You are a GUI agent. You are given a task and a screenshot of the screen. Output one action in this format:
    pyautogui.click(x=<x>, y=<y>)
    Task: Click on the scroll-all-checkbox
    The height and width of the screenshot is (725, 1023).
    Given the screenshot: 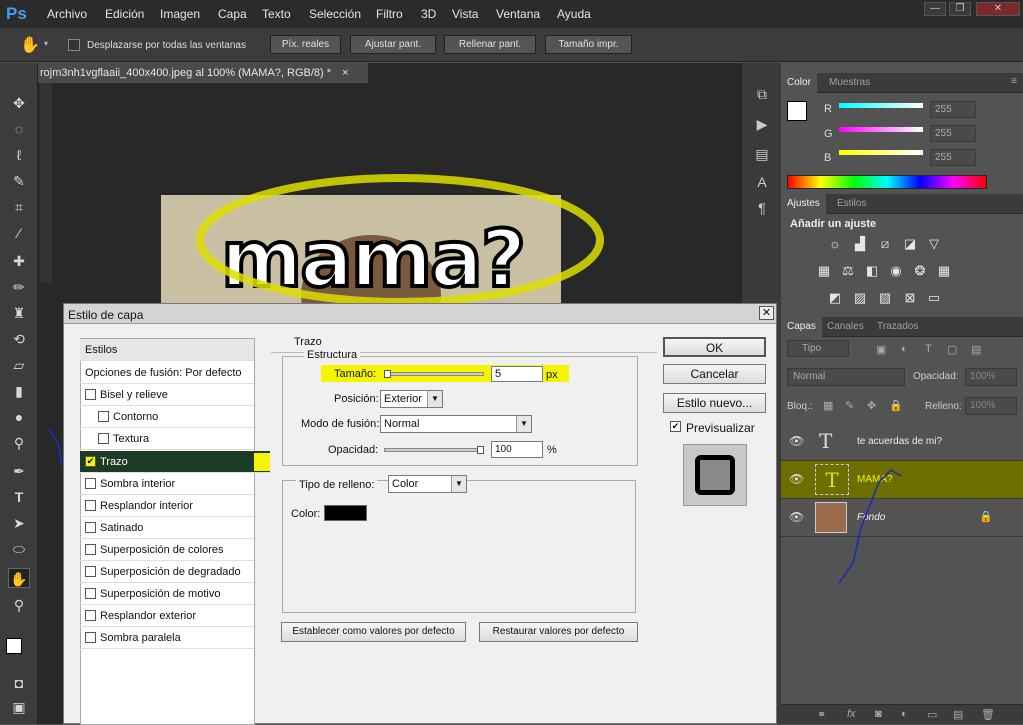 What is the action you would take?
    pyautogui.click(x=74, y=45)
    